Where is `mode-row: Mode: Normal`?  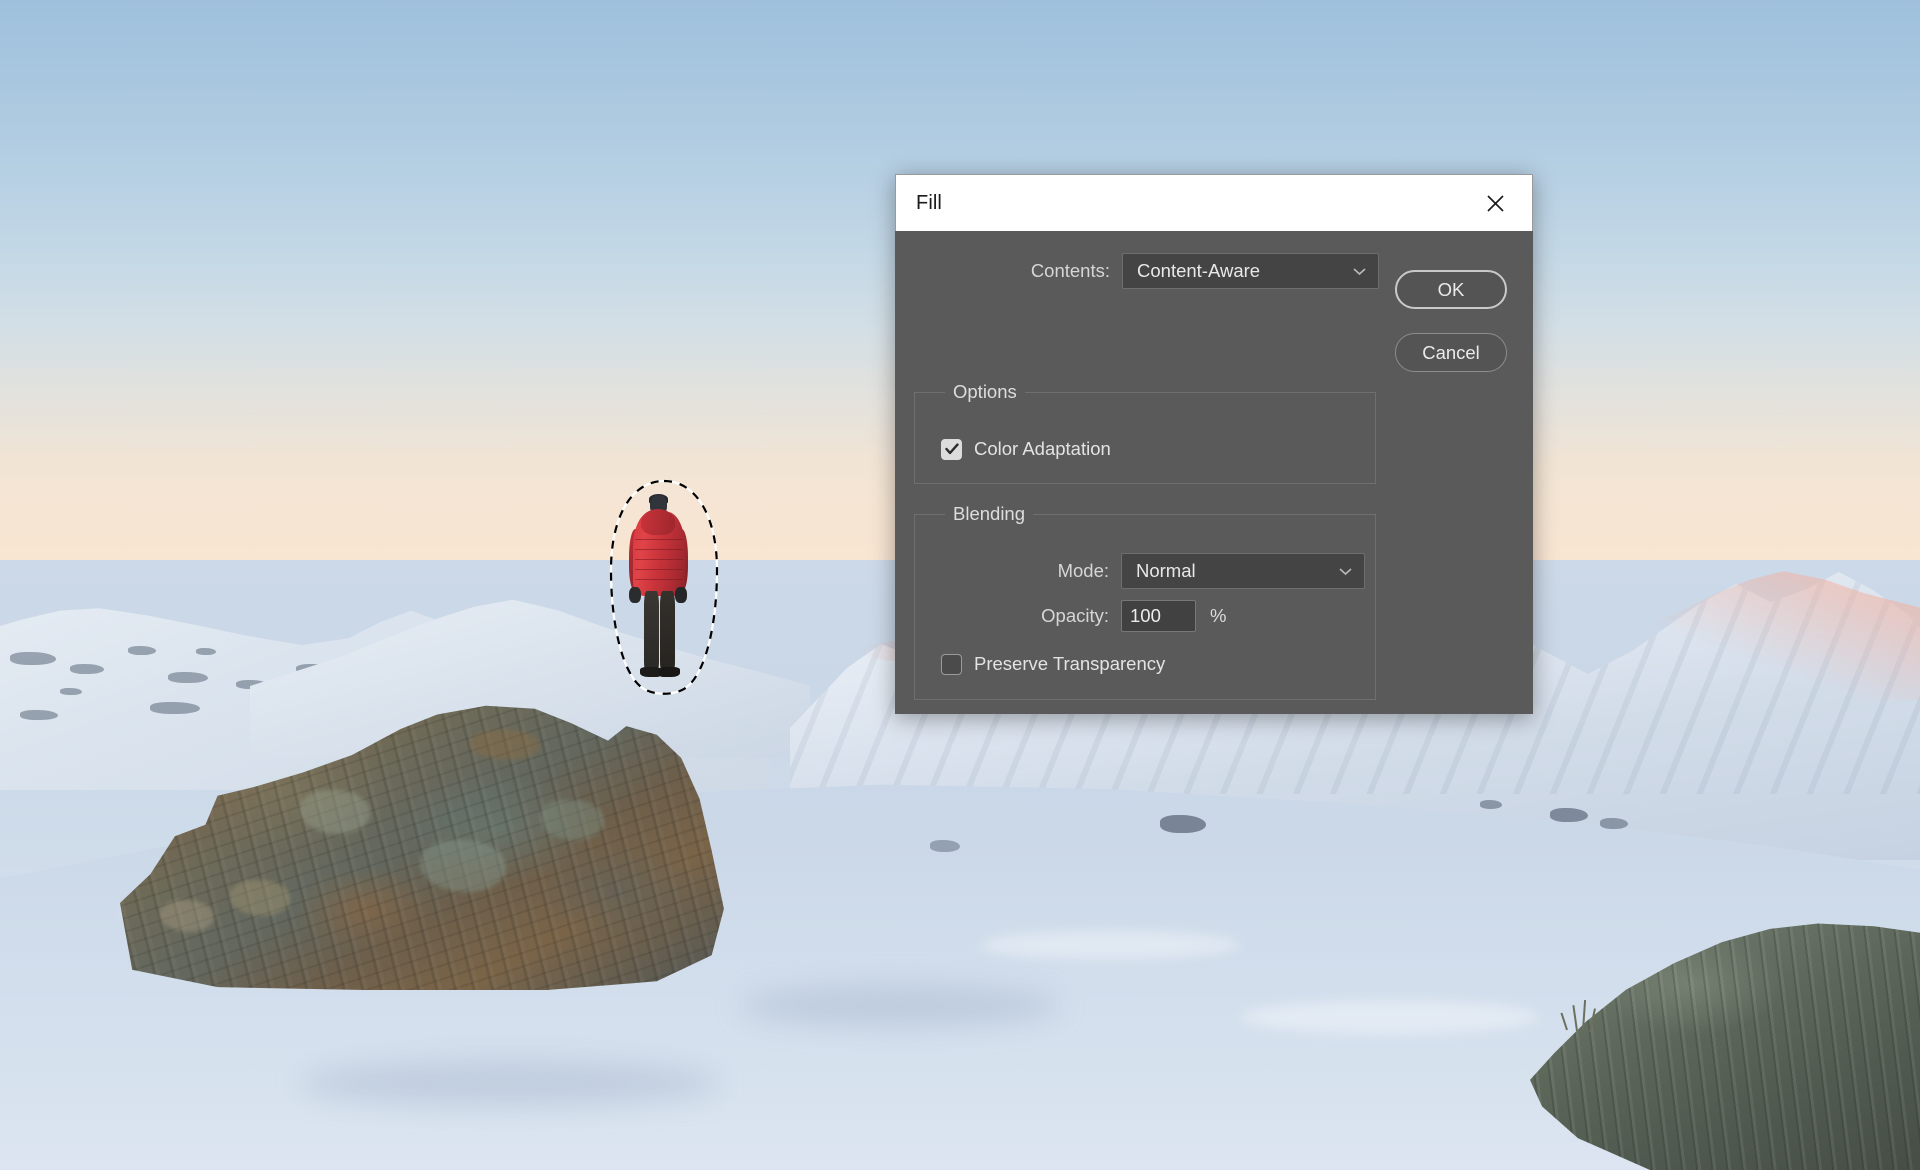
mode-row: Mode: Normal is located at coordinates (1140, 571).